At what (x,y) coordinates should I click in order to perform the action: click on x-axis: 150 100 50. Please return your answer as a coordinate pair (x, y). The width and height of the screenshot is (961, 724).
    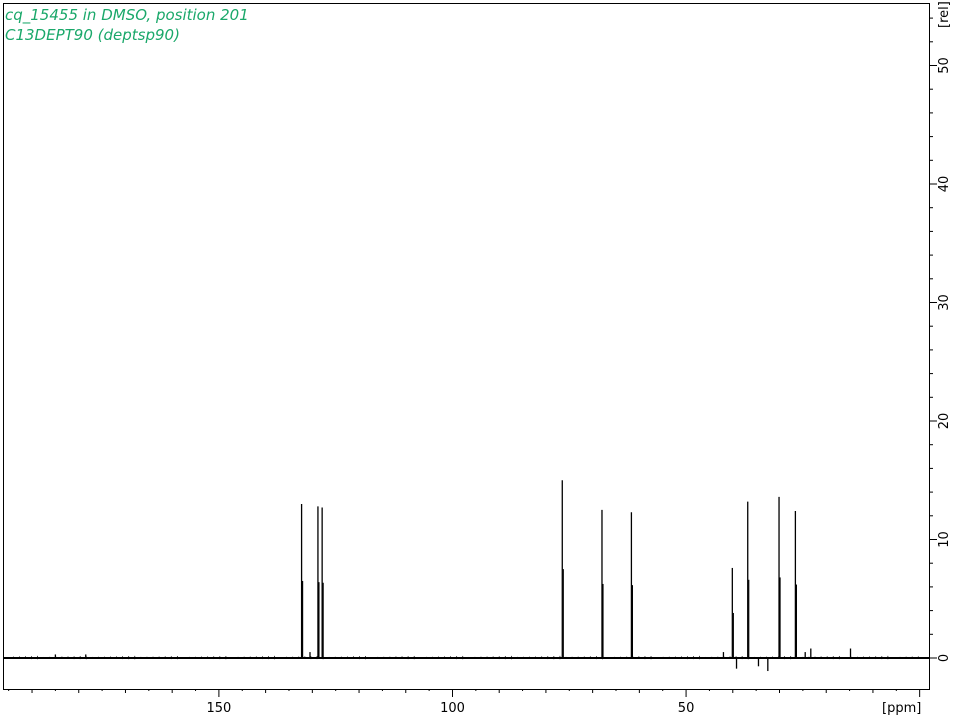
    Looking at the image, I should click on (464, 702).